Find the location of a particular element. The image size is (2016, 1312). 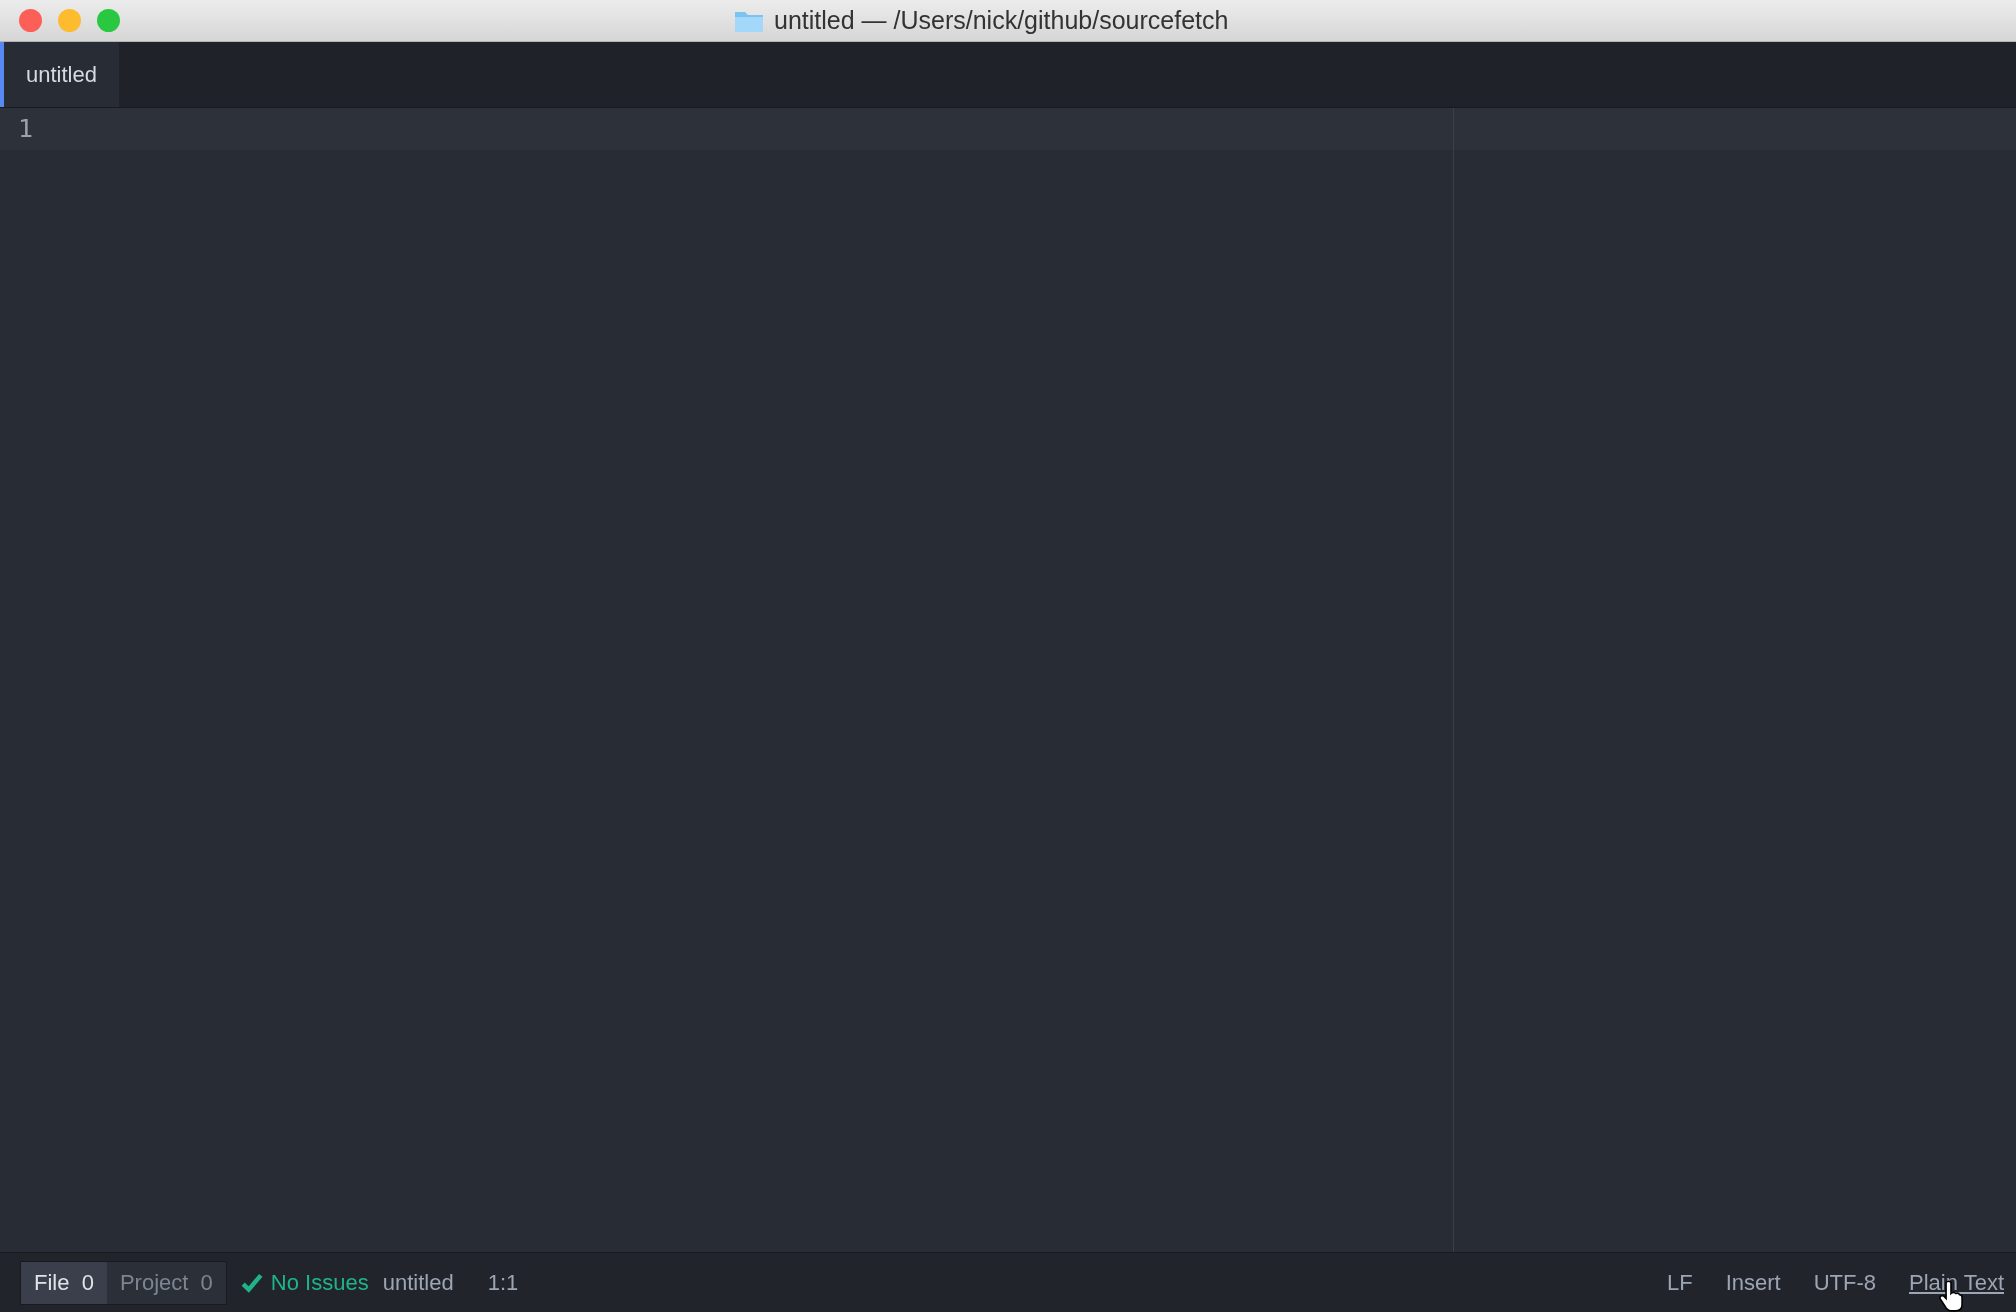

window-title: untitled — /Users/nick/github/sourcefetch is located at coordinates (1001, 20).